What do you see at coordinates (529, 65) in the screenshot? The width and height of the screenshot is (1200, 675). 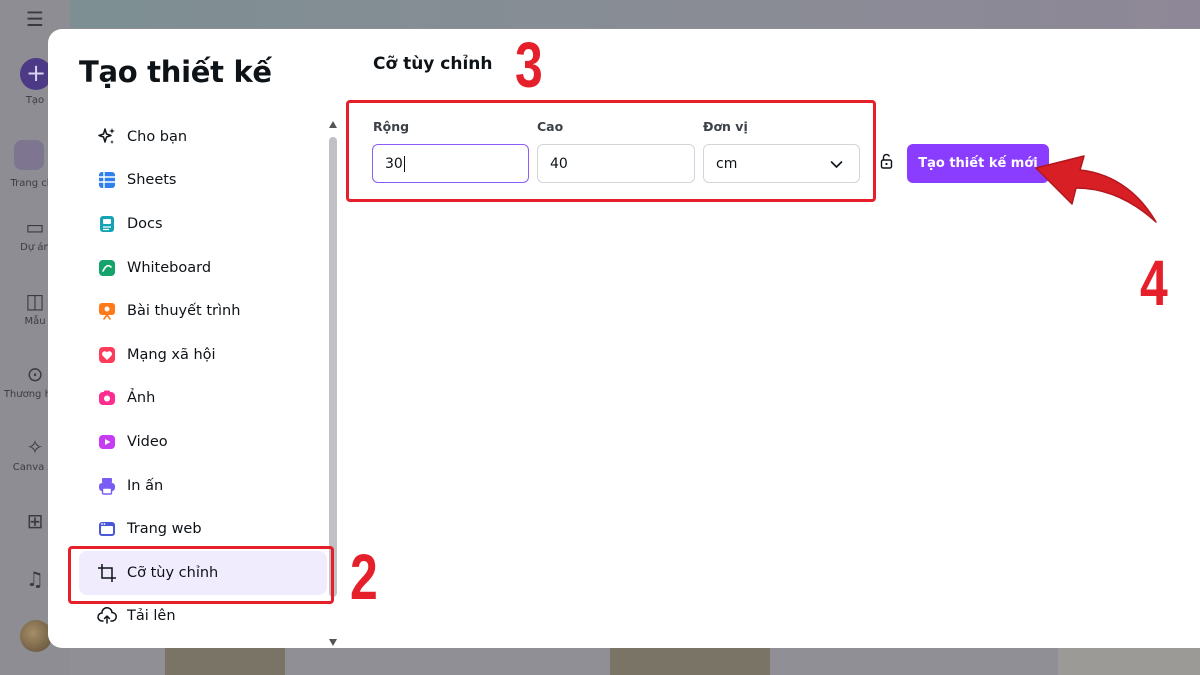 I see `step-number-3: 3` at bounding box center [529, 65].